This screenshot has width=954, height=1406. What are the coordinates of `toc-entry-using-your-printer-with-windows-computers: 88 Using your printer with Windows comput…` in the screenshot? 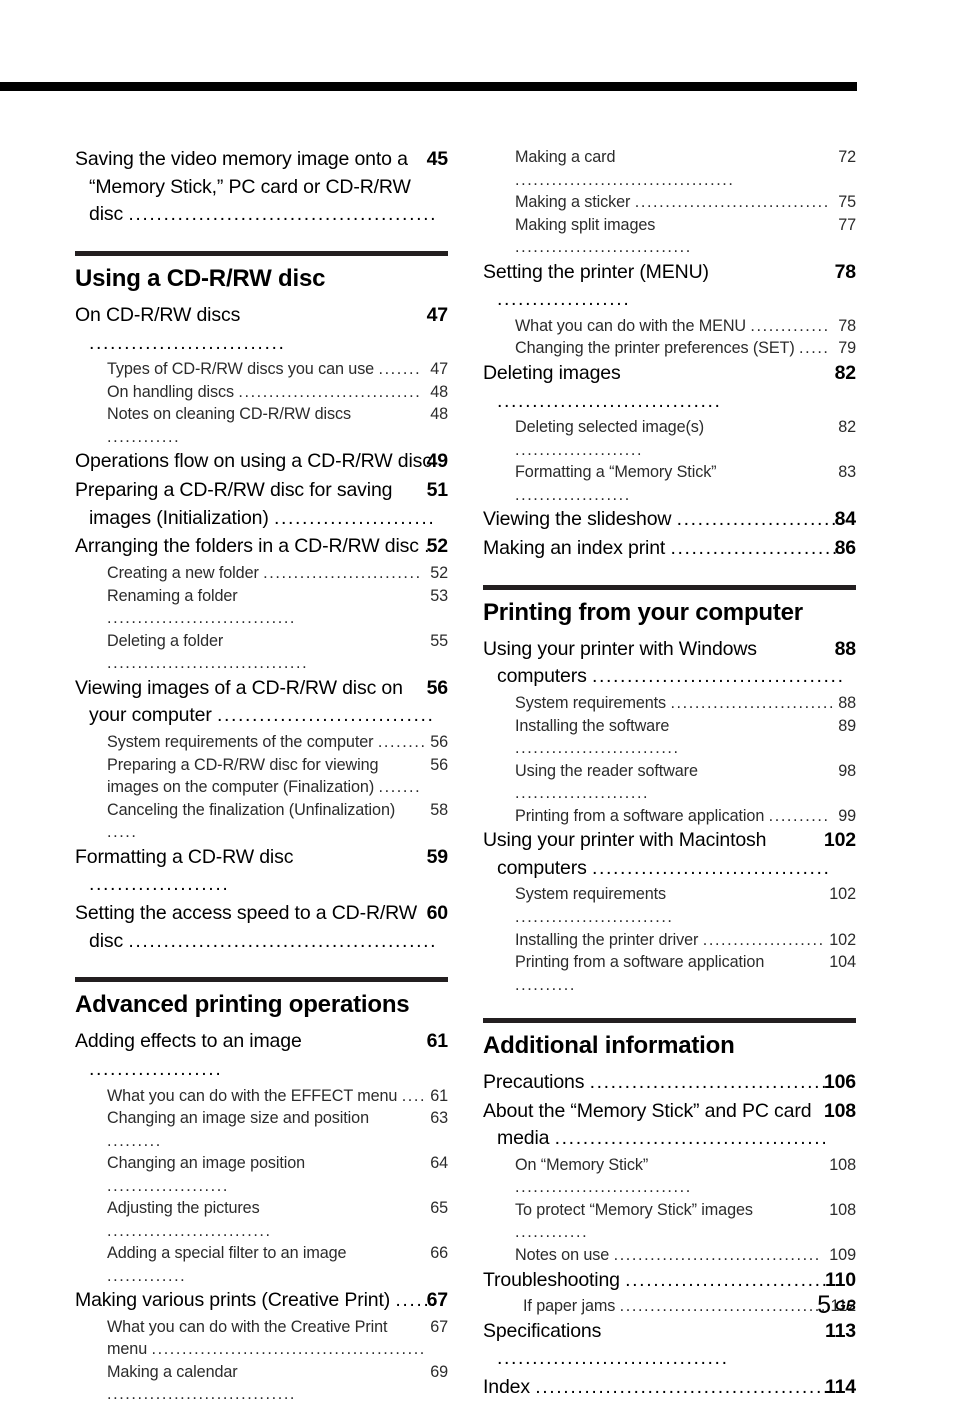 It's located at (669, 663).